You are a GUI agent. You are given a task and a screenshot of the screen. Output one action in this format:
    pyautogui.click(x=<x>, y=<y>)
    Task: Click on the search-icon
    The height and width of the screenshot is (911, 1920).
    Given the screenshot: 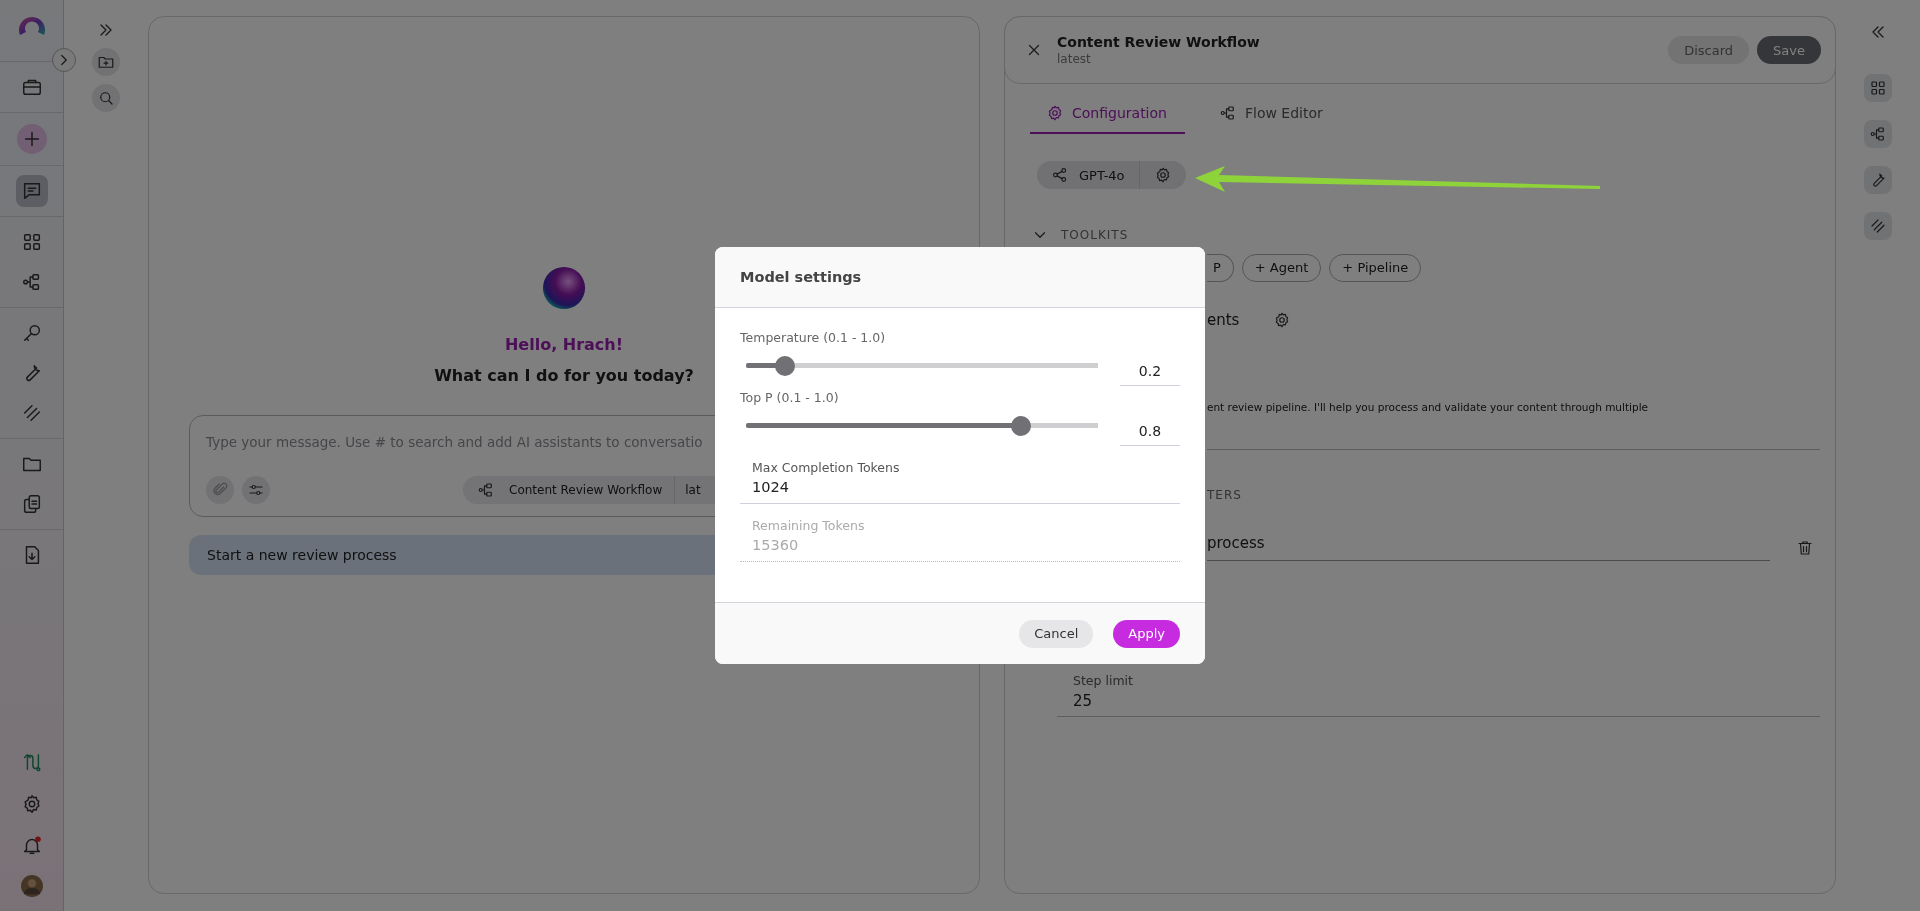 What is the action you would take?
    pyautogui.click(x=106, y=98)
    